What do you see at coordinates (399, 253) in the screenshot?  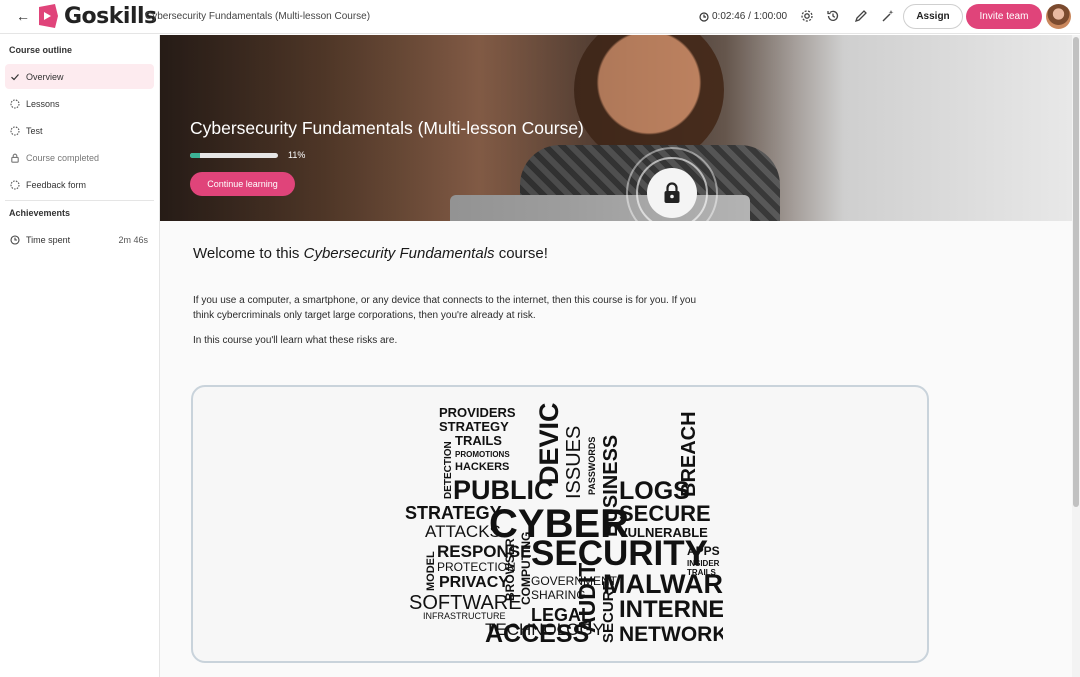 I see `welcome-course-name: Cybersecurity Fundamentals` at bounding box center [399, 253].